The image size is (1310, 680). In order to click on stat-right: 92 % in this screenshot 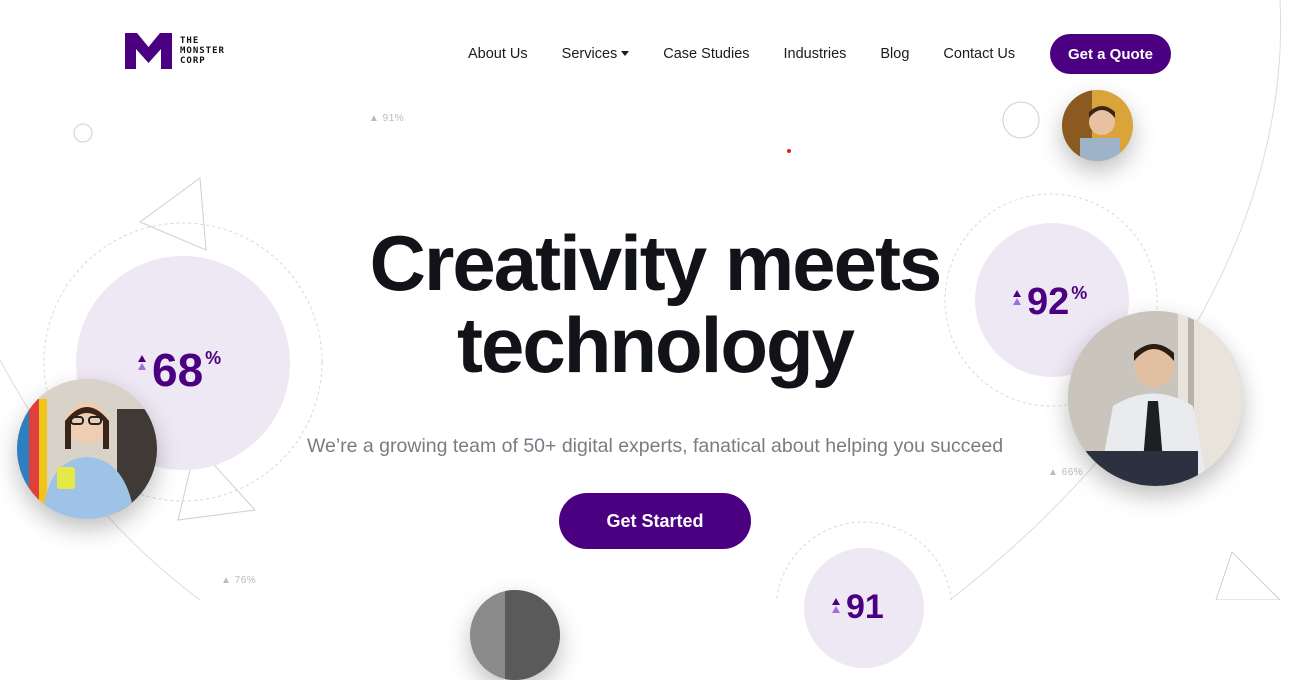, I will do `click(1050, 302)`.